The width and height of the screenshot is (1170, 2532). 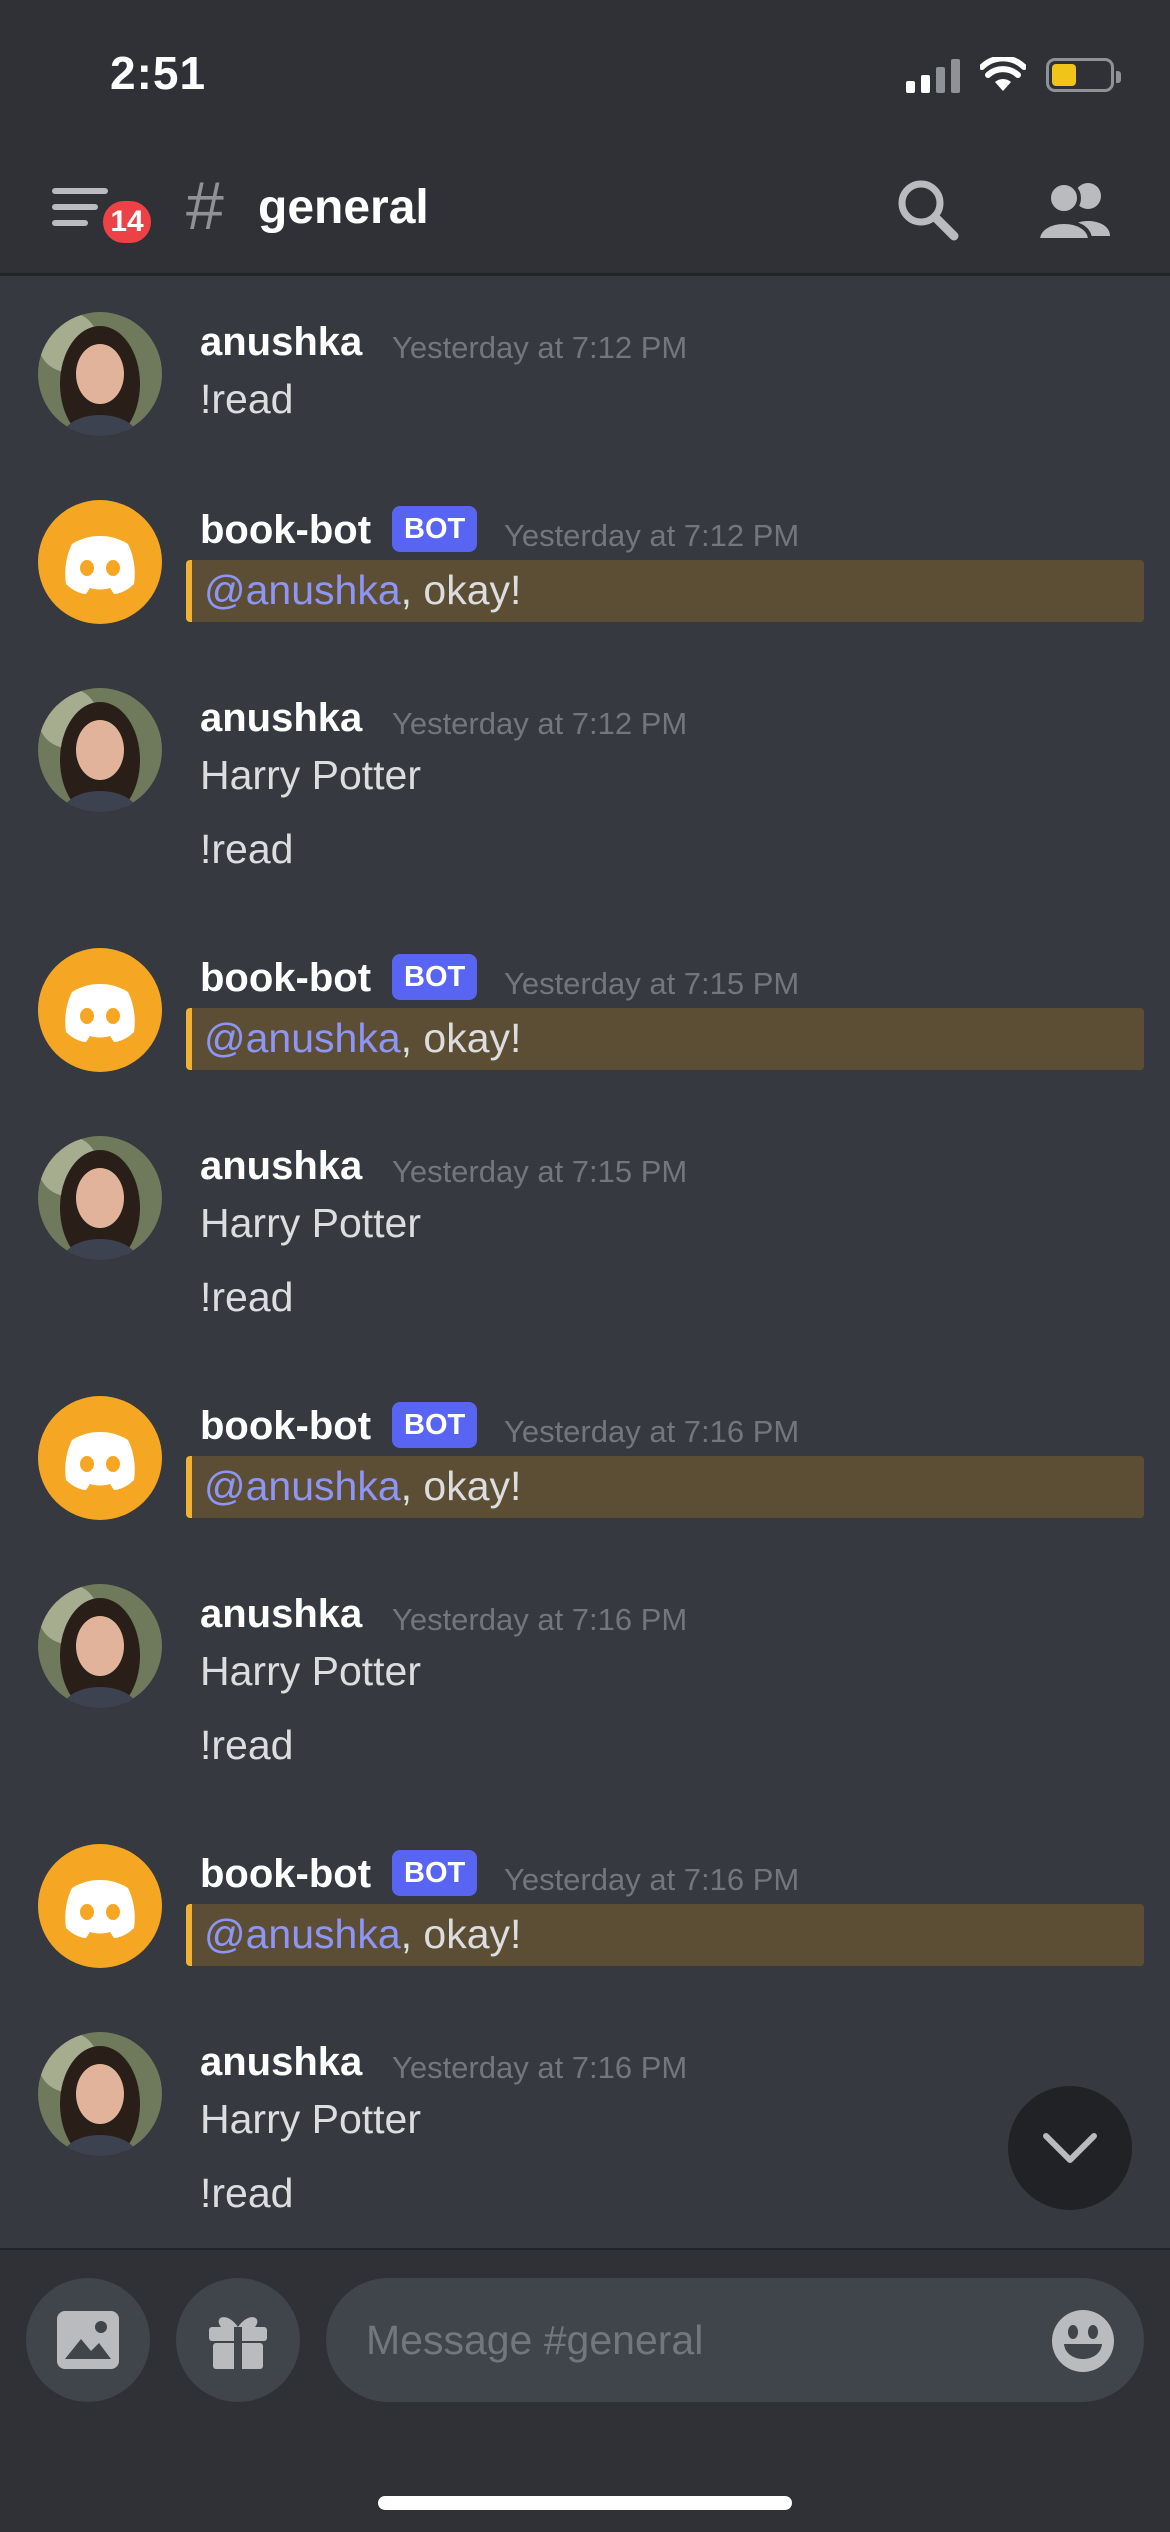 I want to click on home-indicator, so click(x=585, y=2503).